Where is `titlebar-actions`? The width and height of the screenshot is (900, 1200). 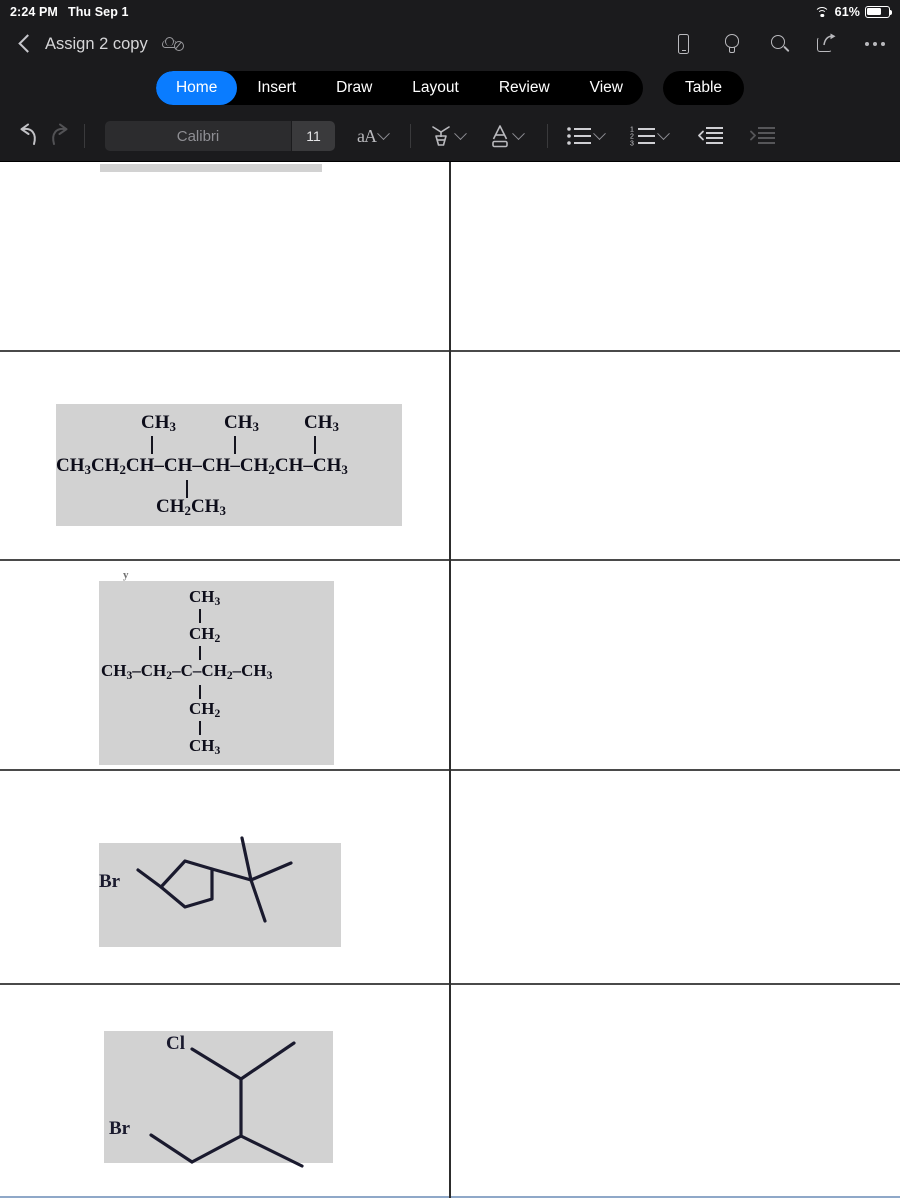 titlebar-actions is located at coordinates (779, 44).